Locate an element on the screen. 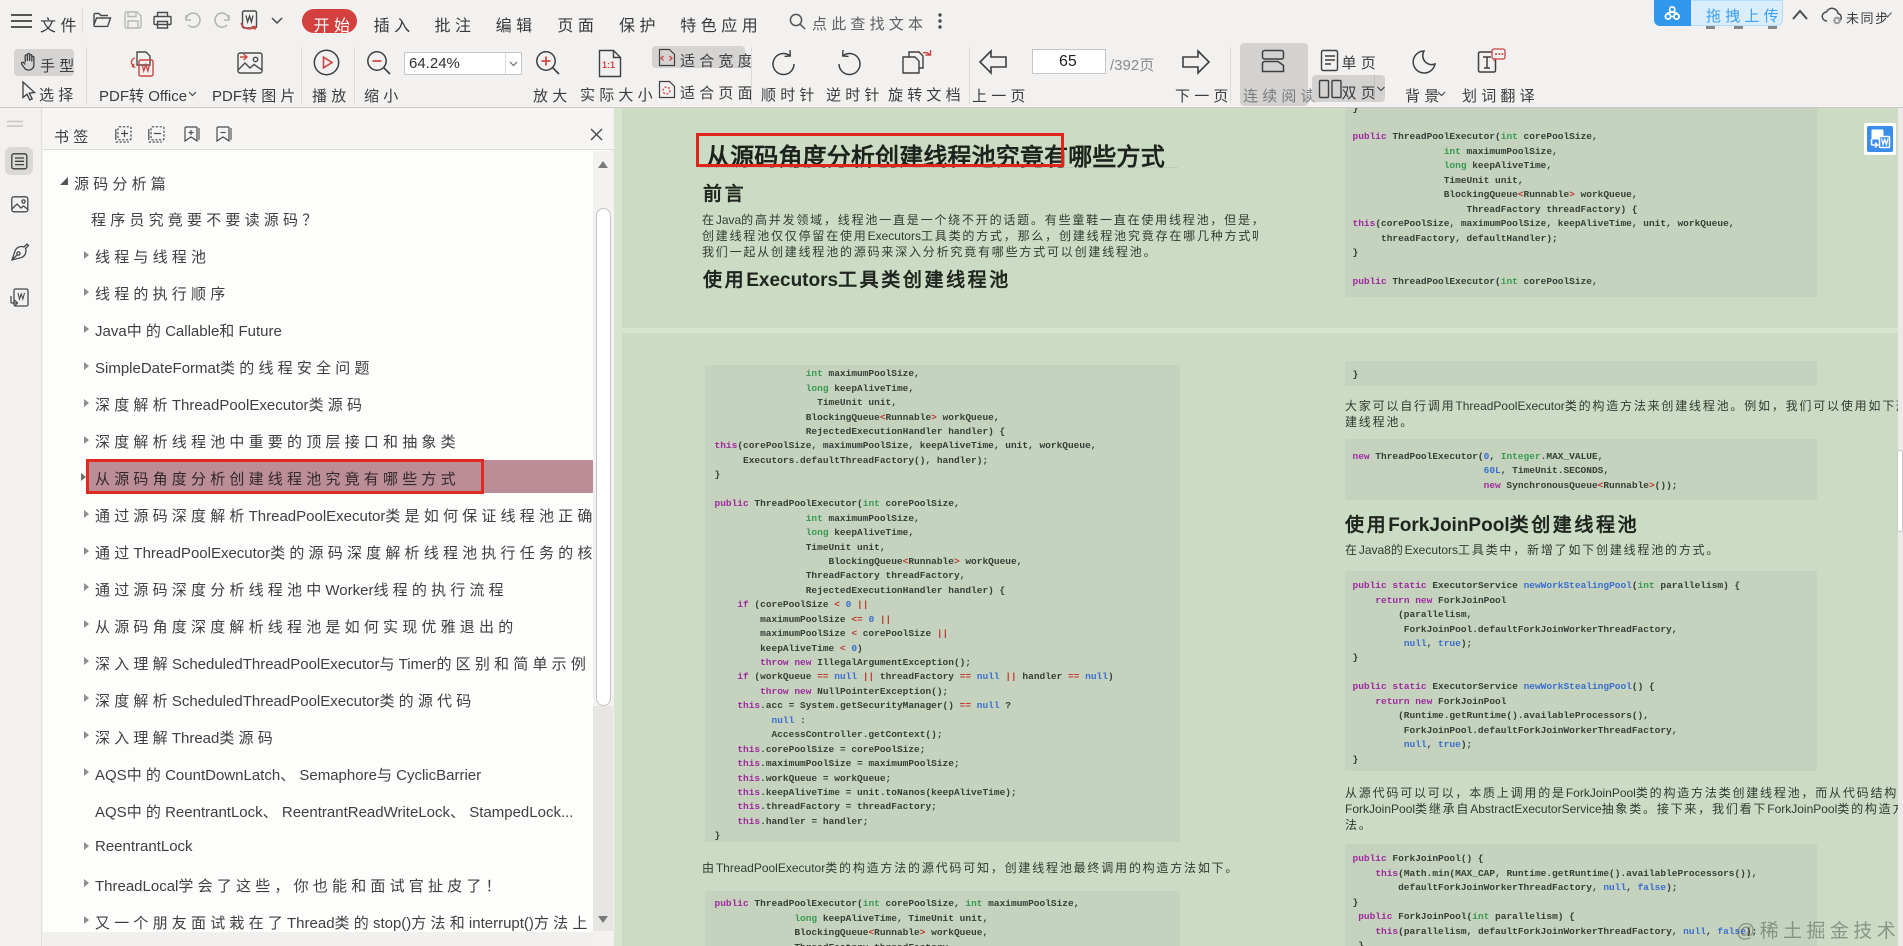 The height and width of the screenshot is (946, 1903). svg-text: 1:1 is located at coordinates (608, 65).